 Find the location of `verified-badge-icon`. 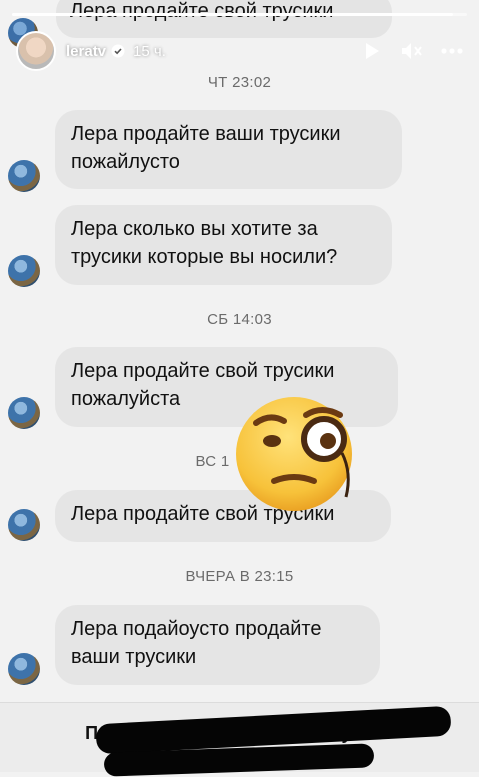

verified-badge-icon is located at coordinates (118, 51).